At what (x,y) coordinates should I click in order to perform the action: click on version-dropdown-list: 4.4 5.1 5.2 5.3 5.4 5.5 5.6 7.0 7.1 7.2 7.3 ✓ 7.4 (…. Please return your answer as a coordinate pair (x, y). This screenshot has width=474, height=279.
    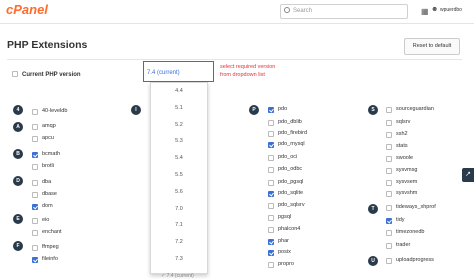
    Looking at the image, I should click on (179, 180).